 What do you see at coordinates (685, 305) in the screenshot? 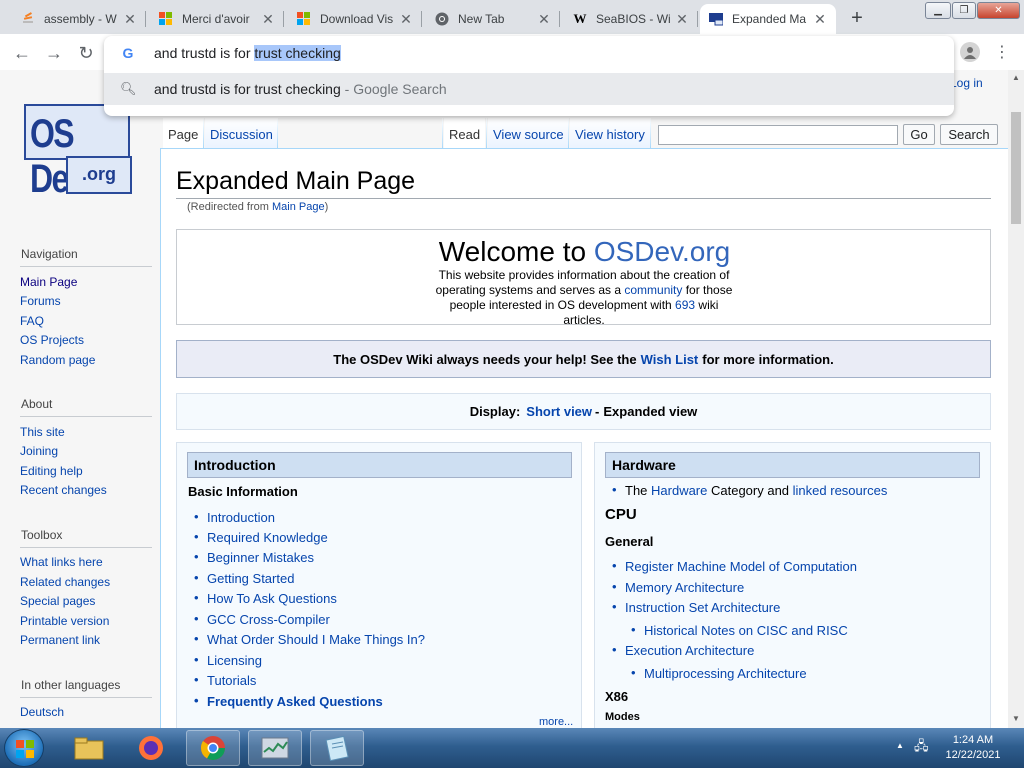
I see `article-count-link: 693` at bounding box center [685, 305].